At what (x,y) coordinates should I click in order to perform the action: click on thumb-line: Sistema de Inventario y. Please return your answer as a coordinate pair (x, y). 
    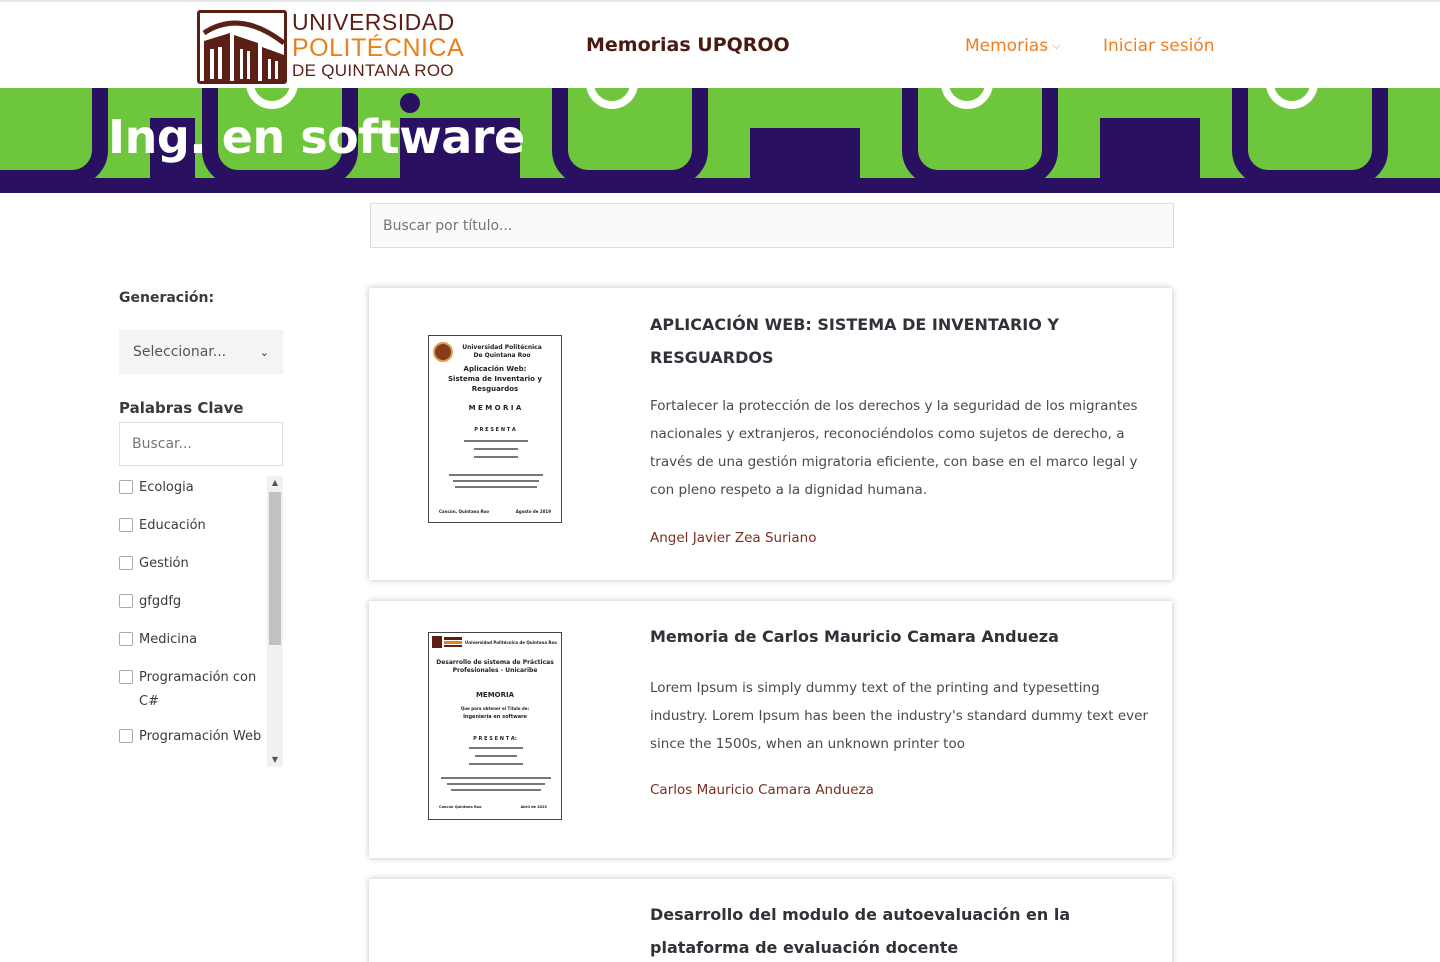
    Looking at the image, I should click on (495, 379).